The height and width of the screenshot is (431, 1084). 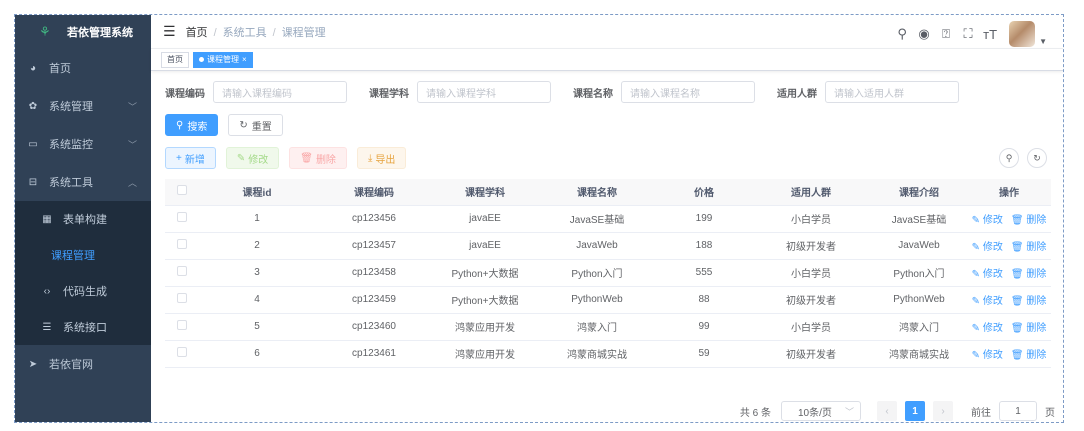 What do you see at coordinates (919, 300) in the screenshot?
I see `cell-intro: PythonWeb` at bounding box center [919, 300].